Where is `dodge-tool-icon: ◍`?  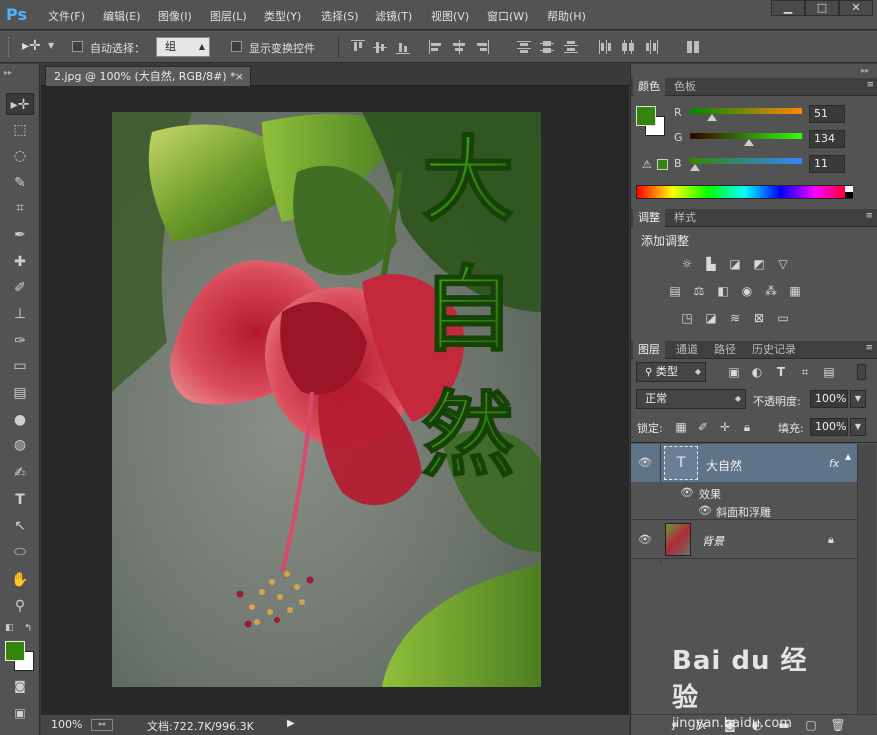
dodge-tool-icon: ◍ is located at coordinates (20, 445).